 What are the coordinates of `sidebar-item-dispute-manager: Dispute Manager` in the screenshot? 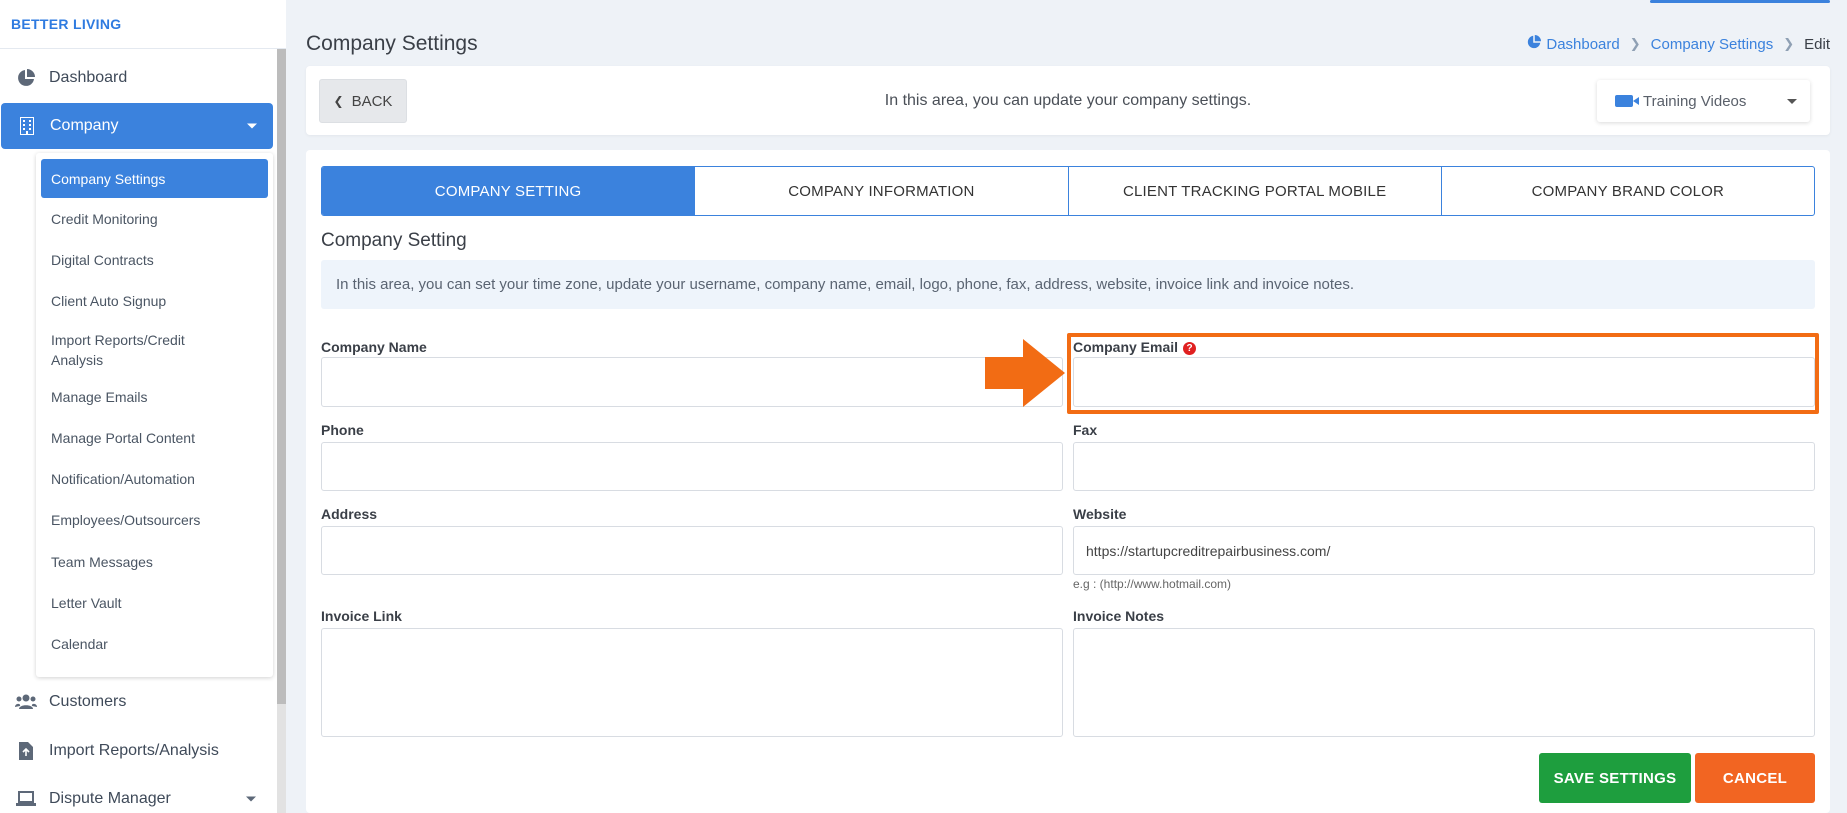 It's located at (136, 794).